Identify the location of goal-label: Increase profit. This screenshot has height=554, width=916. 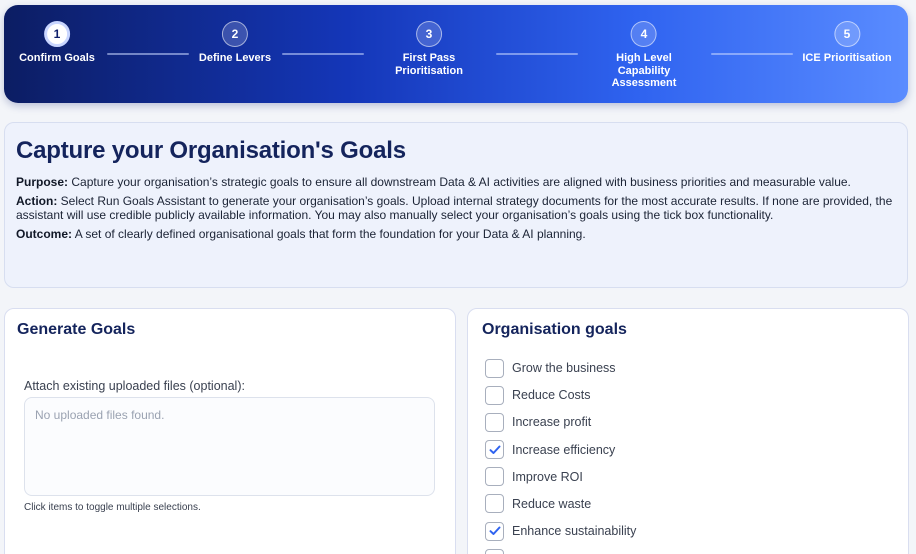
(552, 422).